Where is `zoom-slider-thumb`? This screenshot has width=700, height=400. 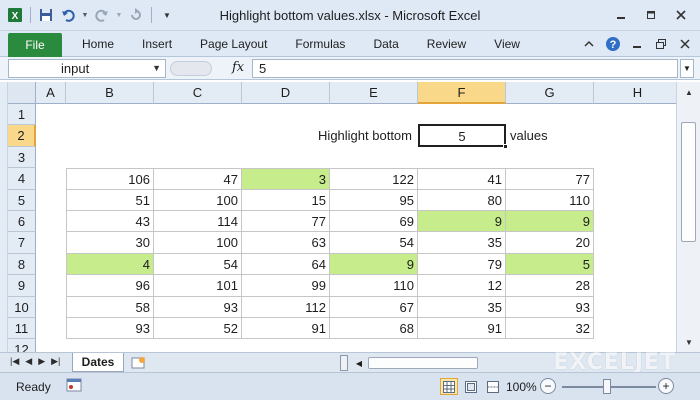 zoom-slider-thumb is located at coordinates (607, 386).